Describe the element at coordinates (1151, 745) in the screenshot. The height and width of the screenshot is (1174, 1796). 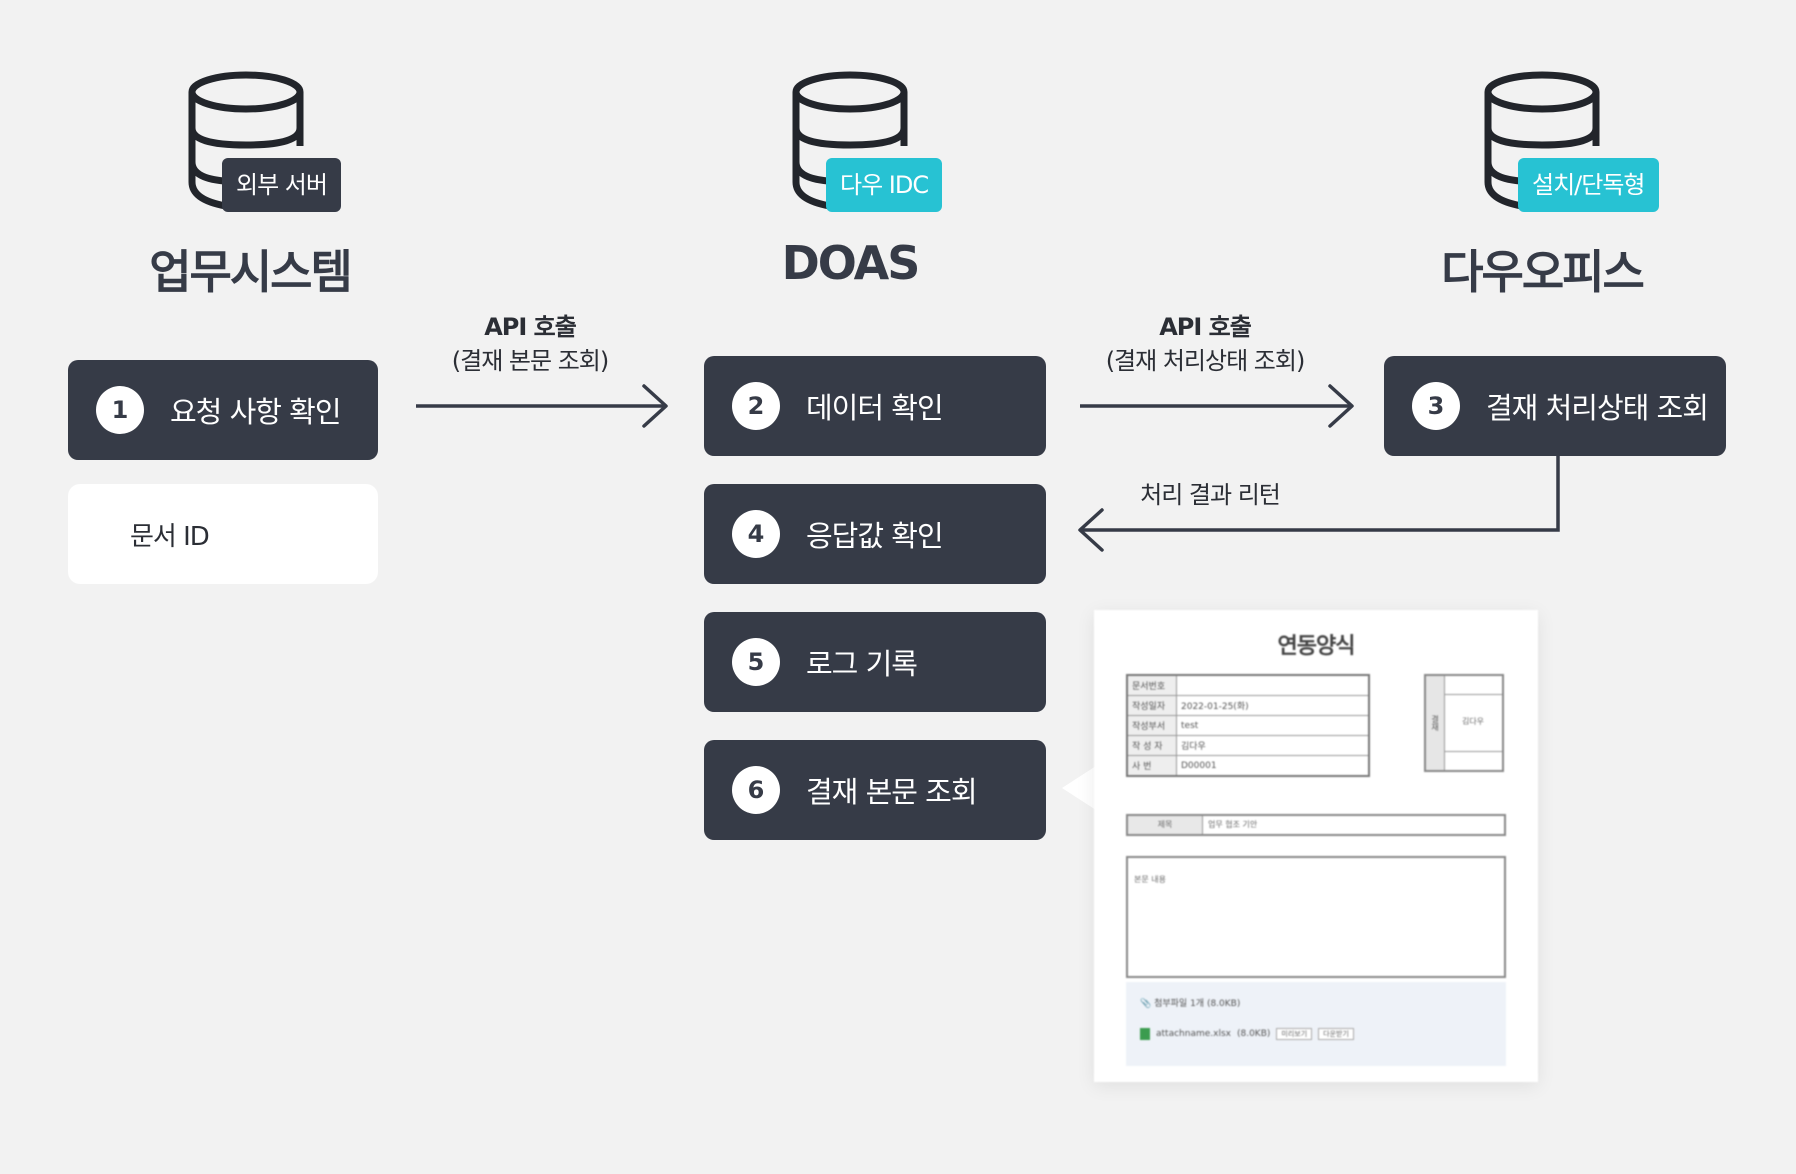
I see `table-cell-label: 작 성 자` at that location.